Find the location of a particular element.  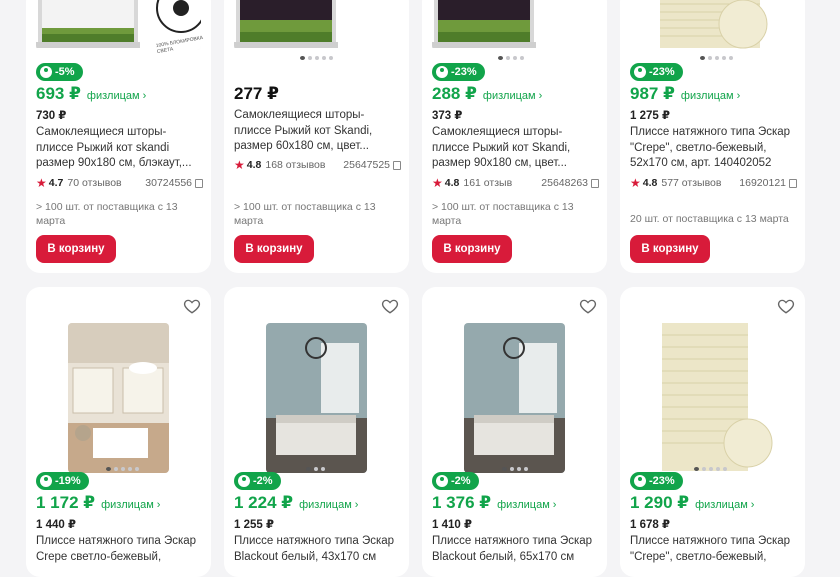

current-price: 693 ₽ is located at coordinates (58, 93).